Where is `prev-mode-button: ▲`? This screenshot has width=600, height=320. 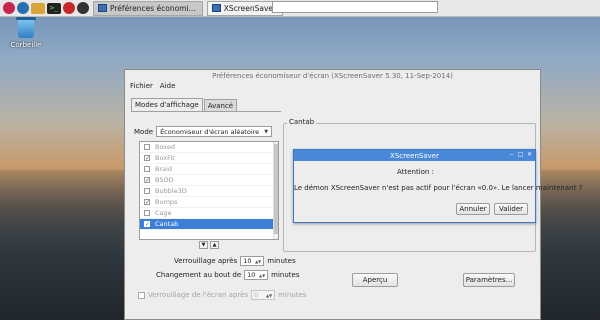
prev-mode-button: ▲ is located at coordinates (214, 245).